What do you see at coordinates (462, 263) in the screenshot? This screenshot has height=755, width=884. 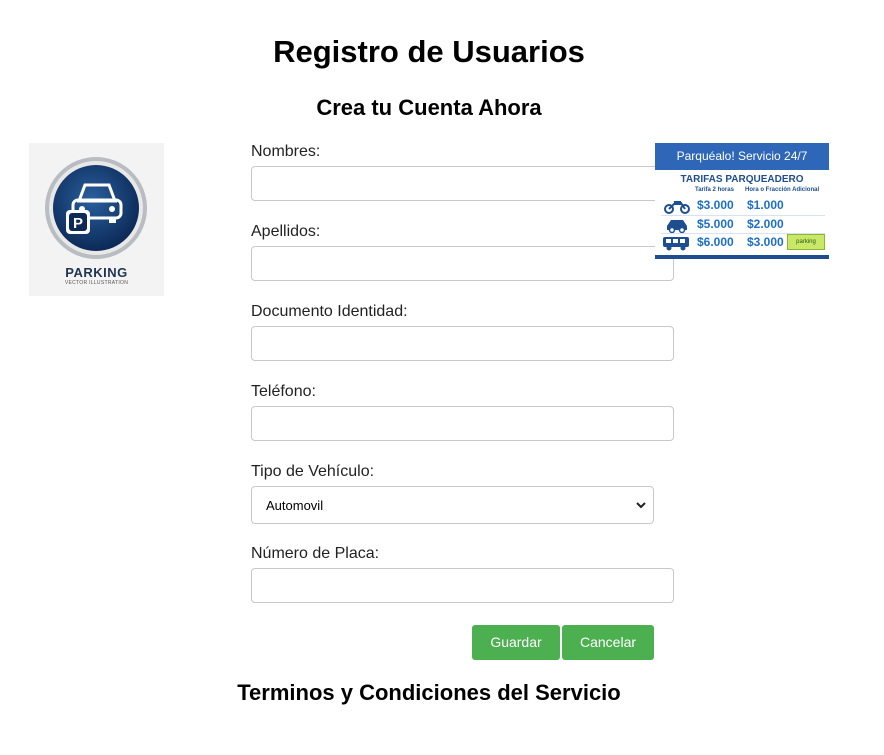 I see `apellidos-input` at bounding box center [462, 263].